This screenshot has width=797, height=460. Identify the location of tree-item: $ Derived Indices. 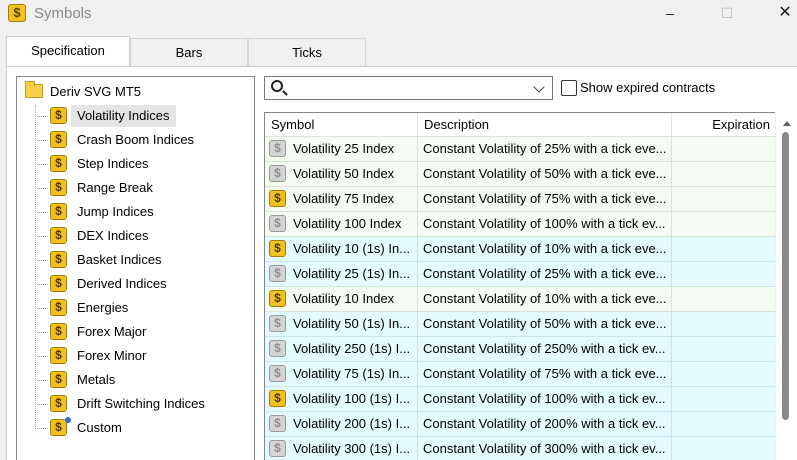
(142, 284).